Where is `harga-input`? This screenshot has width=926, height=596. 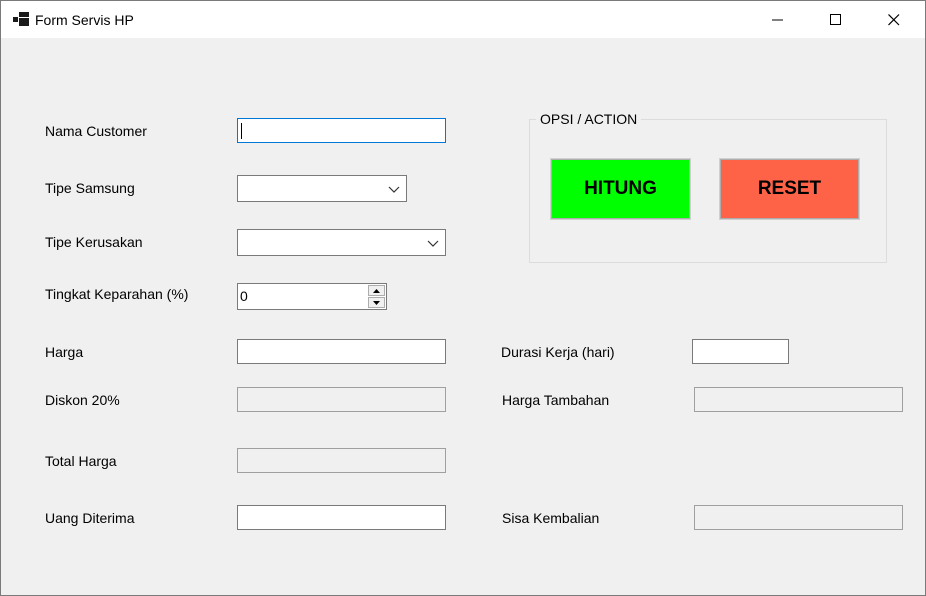
harga-input is located at coordinates (341, 351).